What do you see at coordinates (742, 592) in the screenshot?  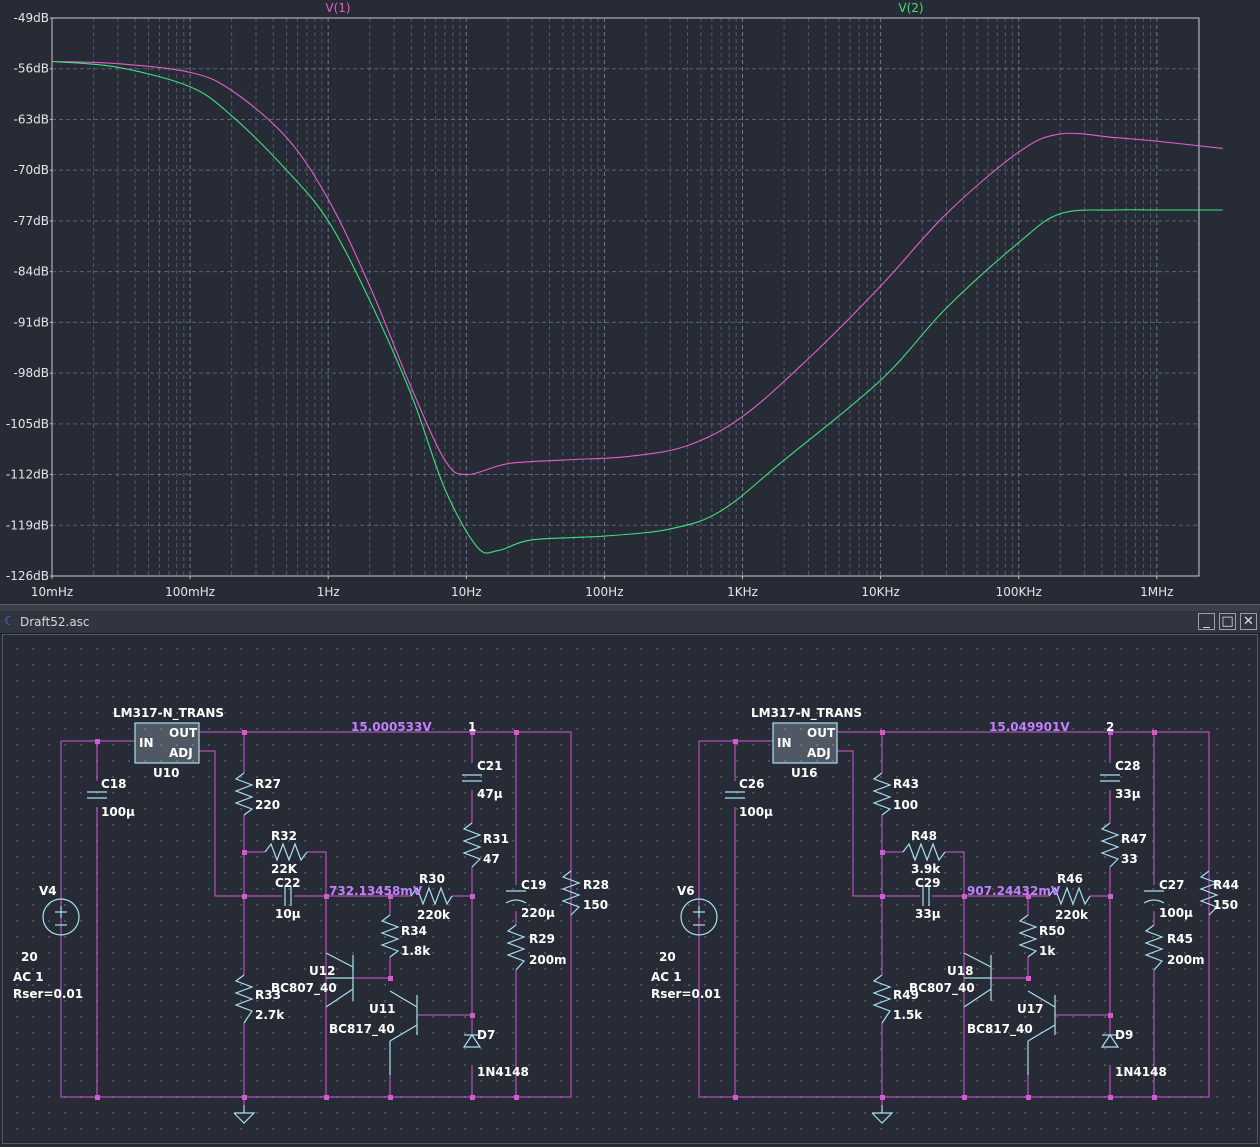 I see `x-tick-label: 1KHz` at bounding box center [742, 592].